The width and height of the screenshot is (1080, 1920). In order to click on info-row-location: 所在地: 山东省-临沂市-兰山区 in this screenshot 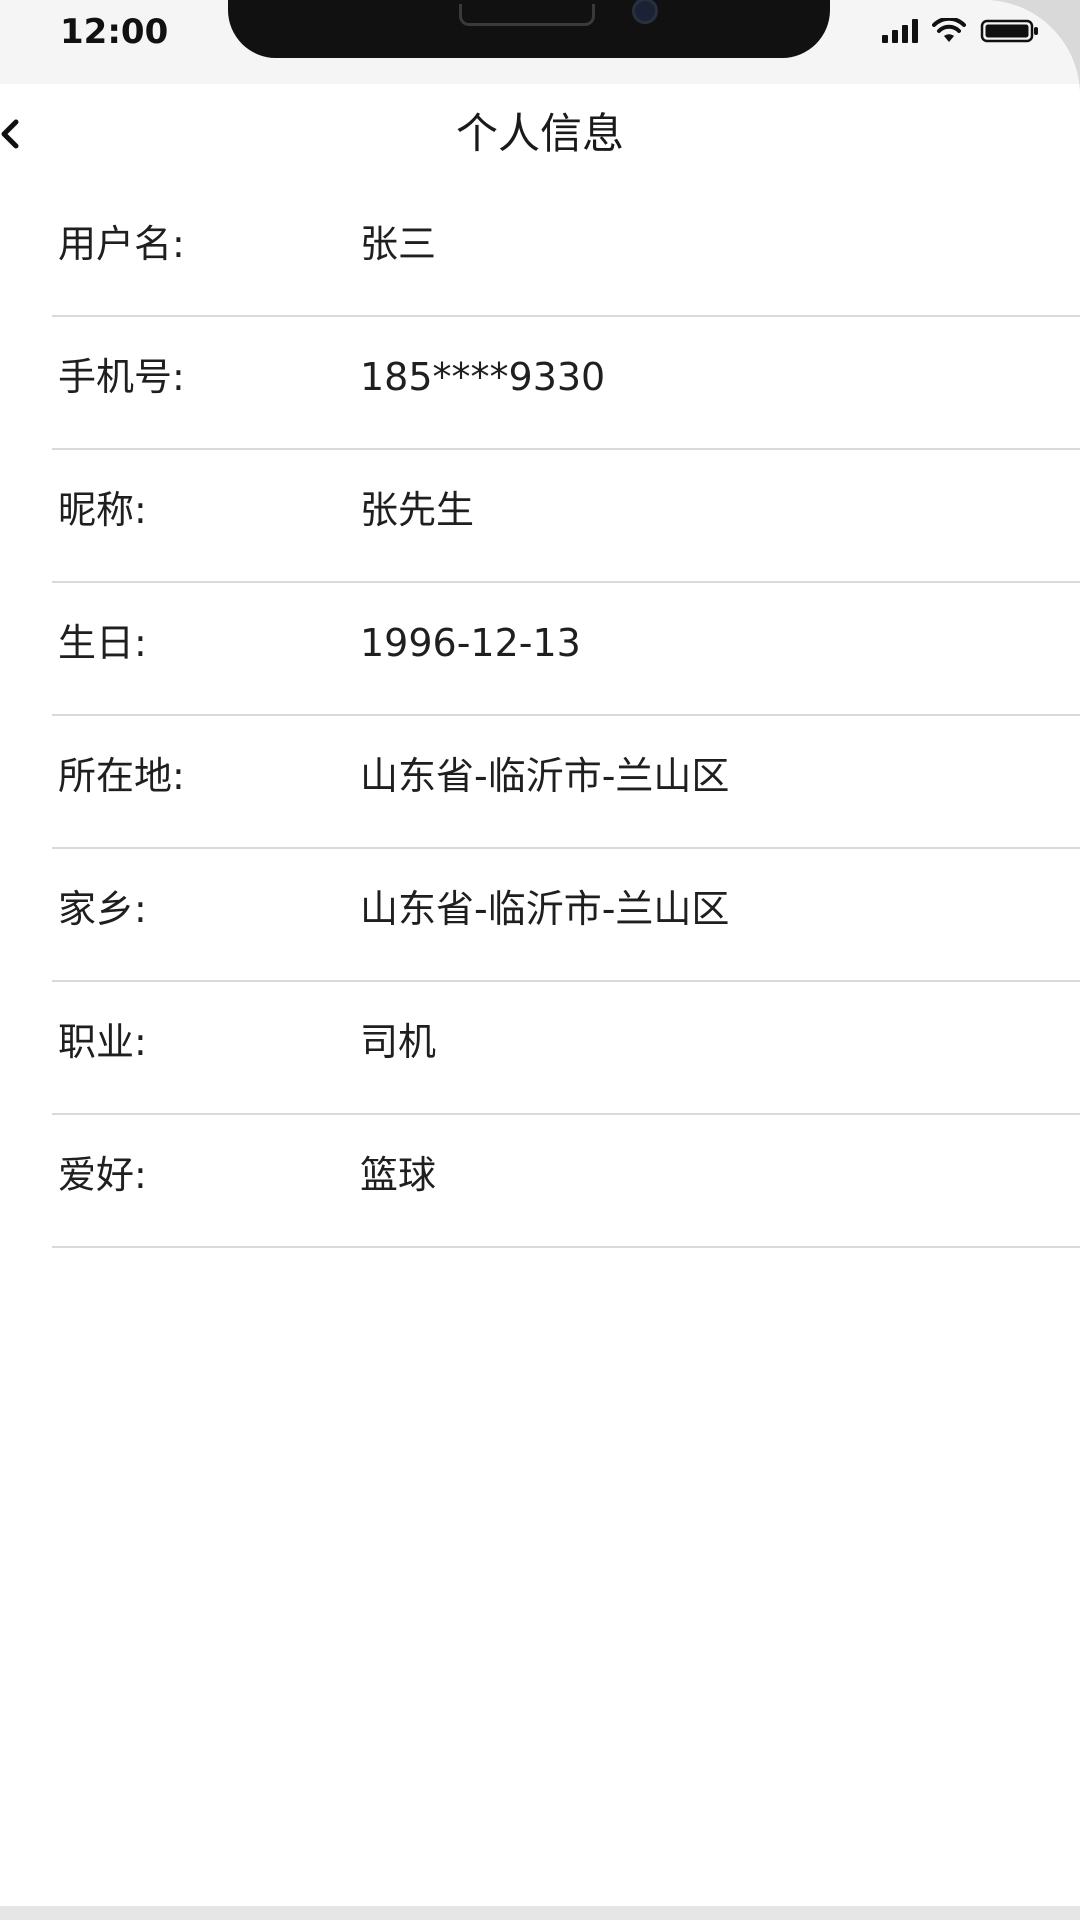, I will do `click(566, 782)`.